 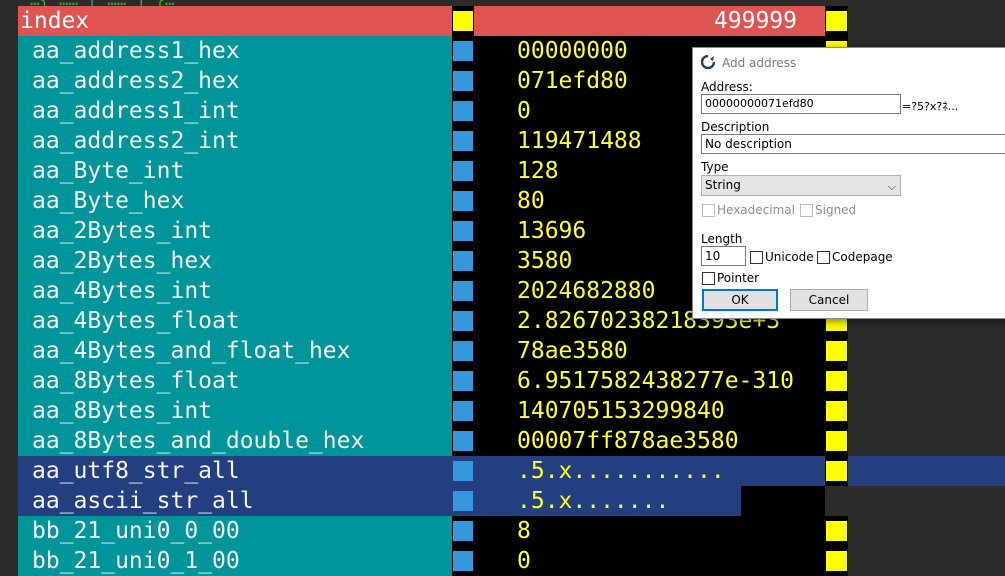 What do you see at coordinates (235, 21) in the screenshot?
I see `header-name: index` at bounding box center [235, 21].